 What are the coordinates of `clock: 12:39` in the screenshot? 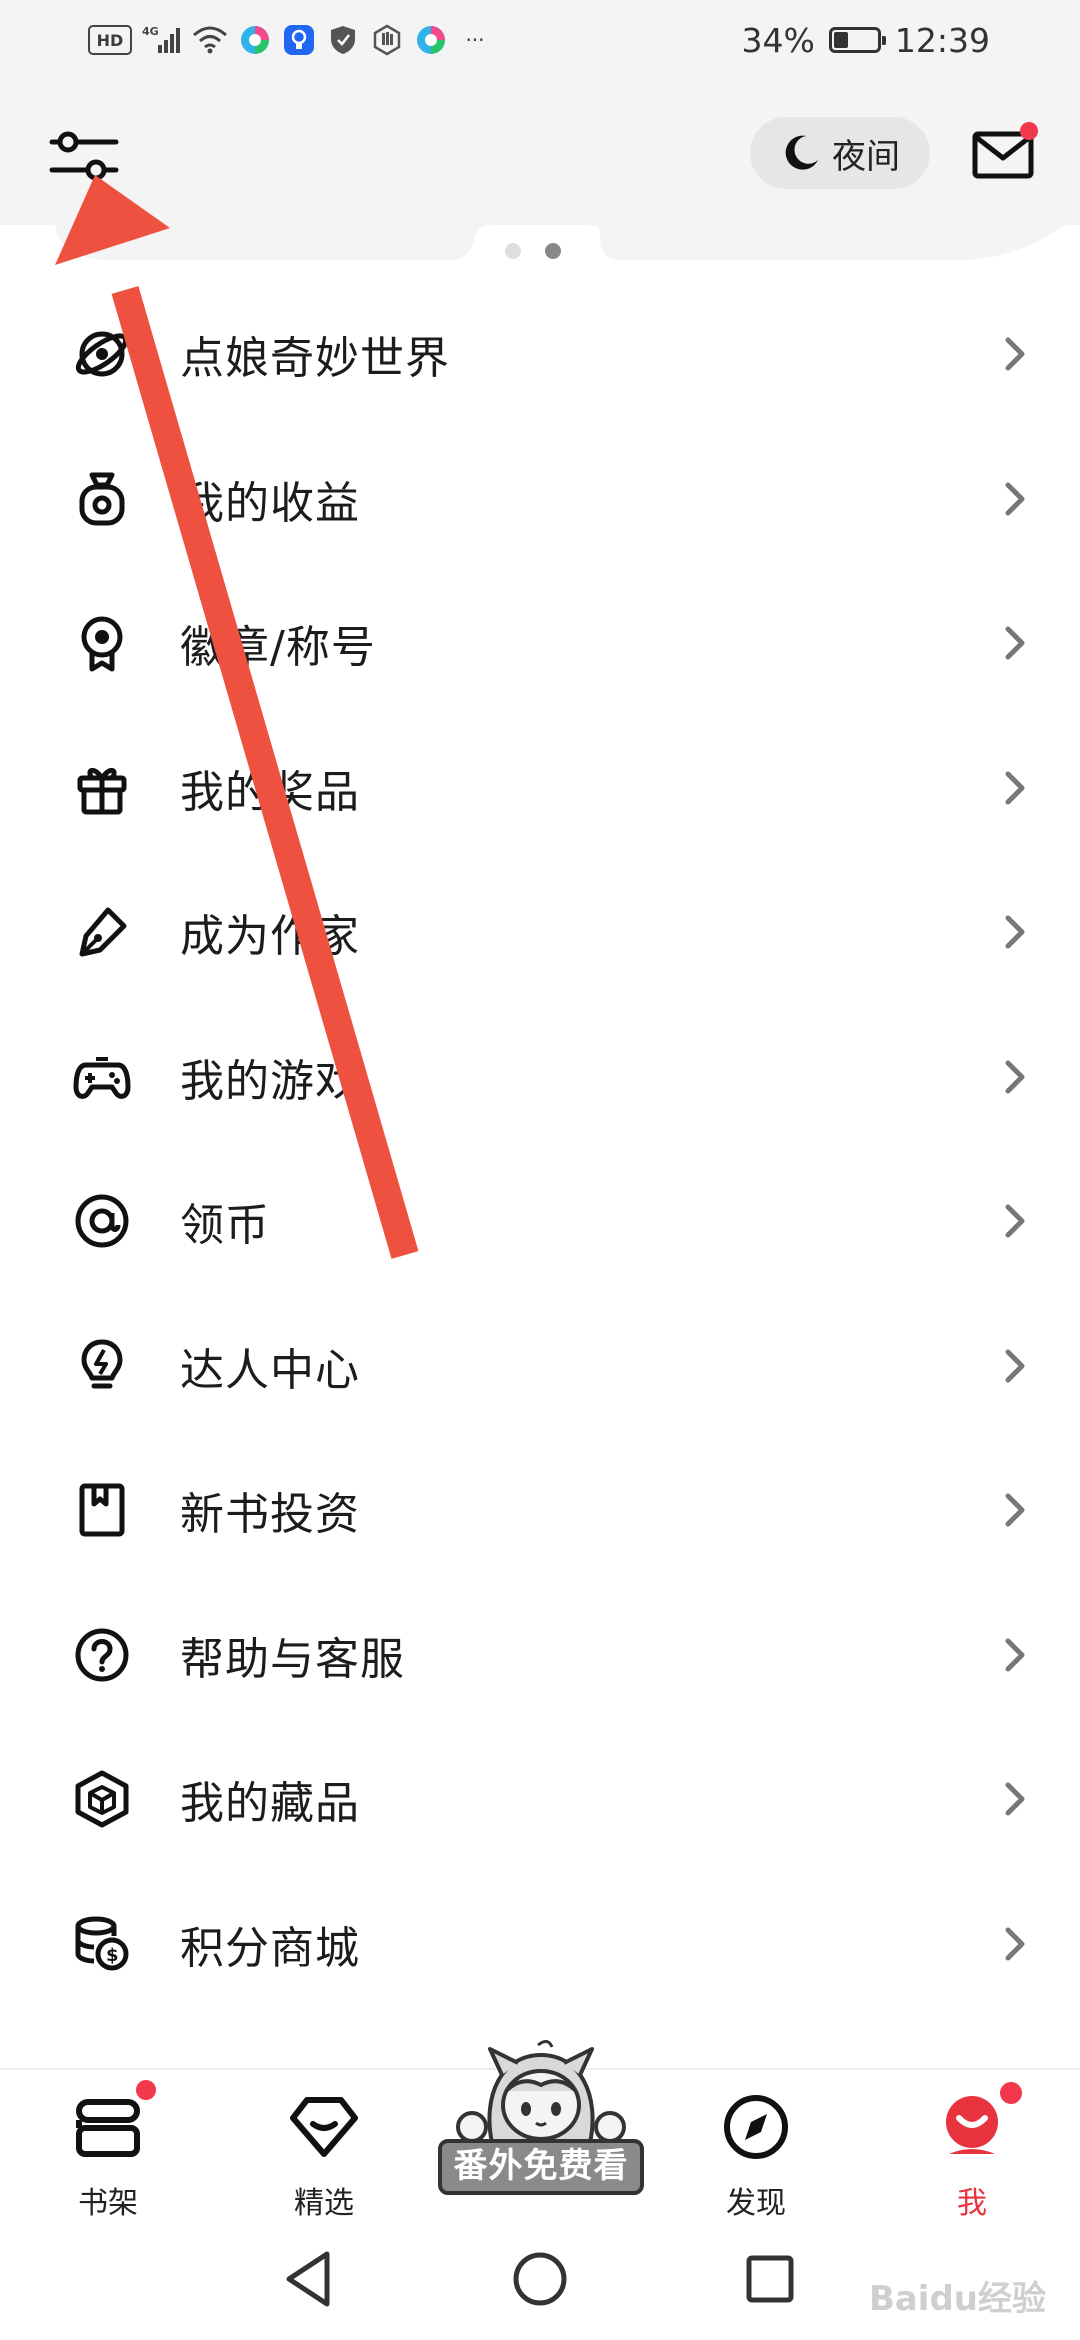 It's located at (942, 40).